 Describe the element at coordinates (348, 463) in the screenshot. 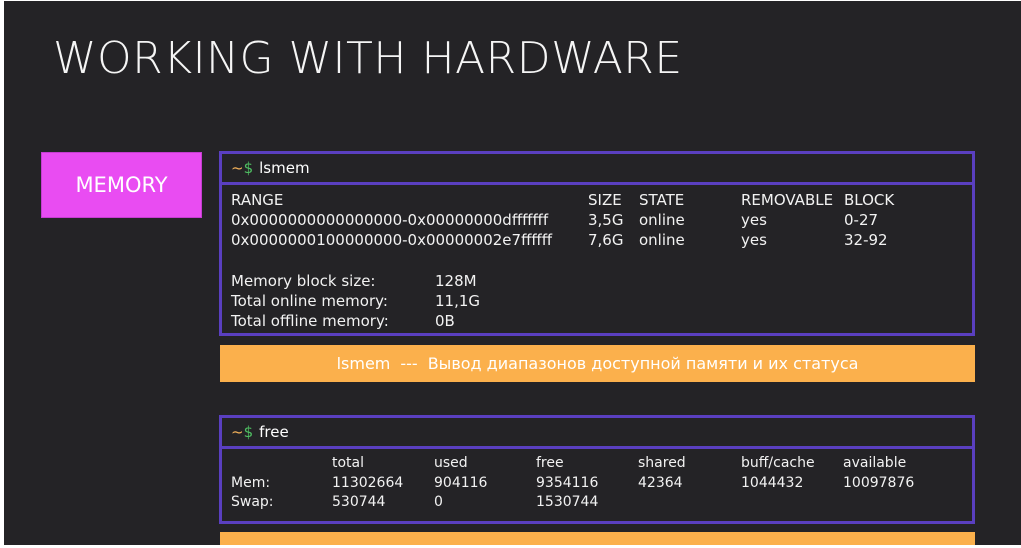

I see `free-header-total: total` at that location.